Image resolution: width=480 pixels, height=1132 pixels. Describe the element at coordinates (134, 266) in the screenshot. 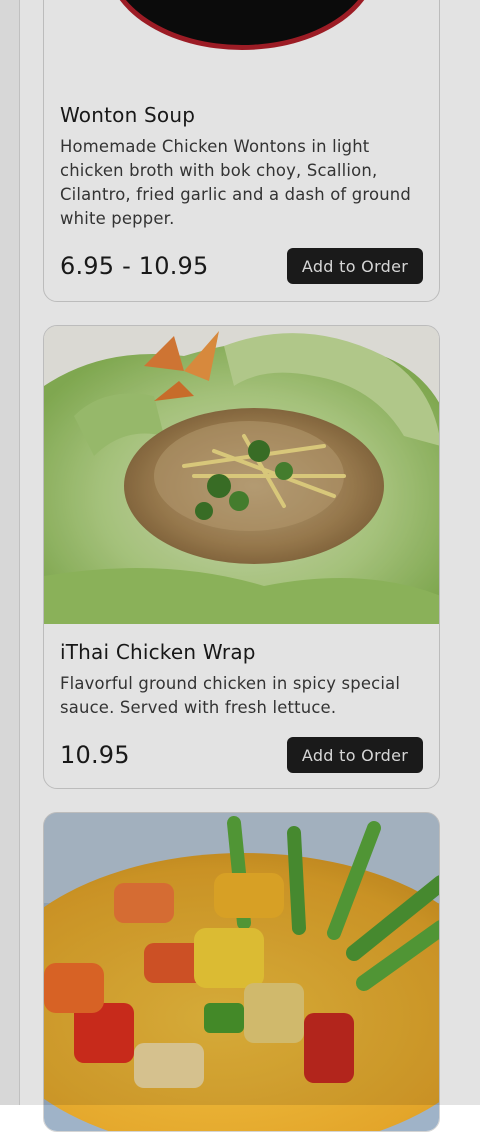

I see `item-price: 6.95 - 10.95` at that location.